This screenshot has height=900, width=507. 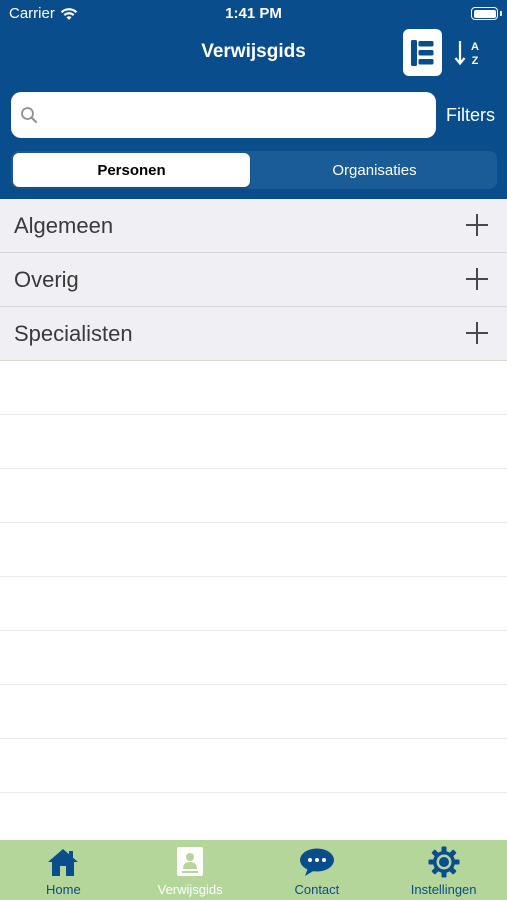 What do you see at coordinates (190, 889) in the screenshot?
I see `tab-label: Verwijsgids` at bounding box center [190, 889].